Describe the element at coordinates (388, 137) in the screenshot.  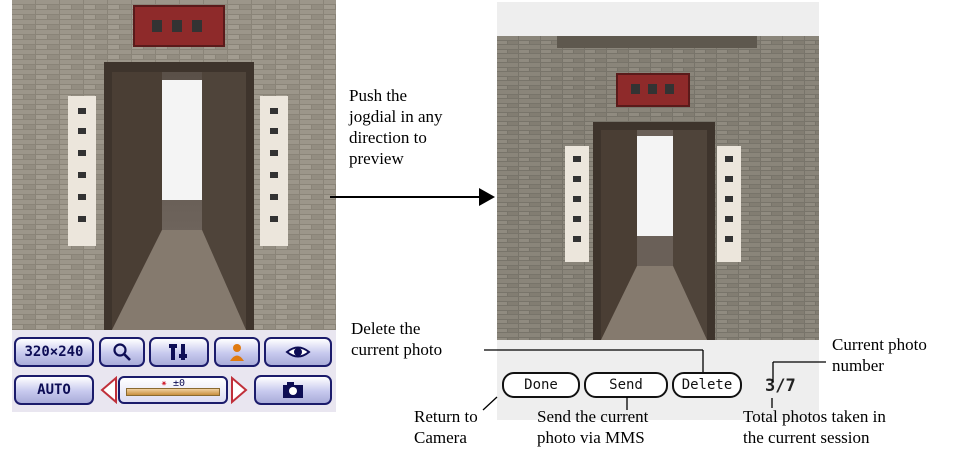
I see `note-line: direction to` at that location.